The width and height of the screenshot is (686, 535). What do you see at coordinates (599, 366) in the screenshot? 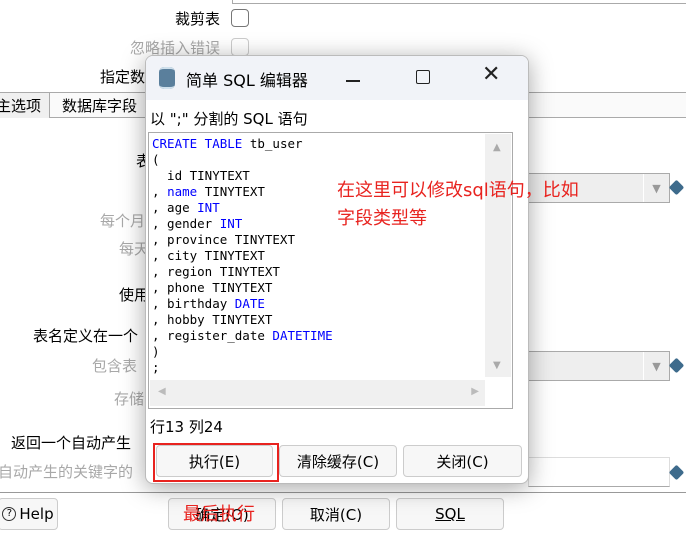
I see `tablename-field-combo: ▼` at bounding box center [599, 366].